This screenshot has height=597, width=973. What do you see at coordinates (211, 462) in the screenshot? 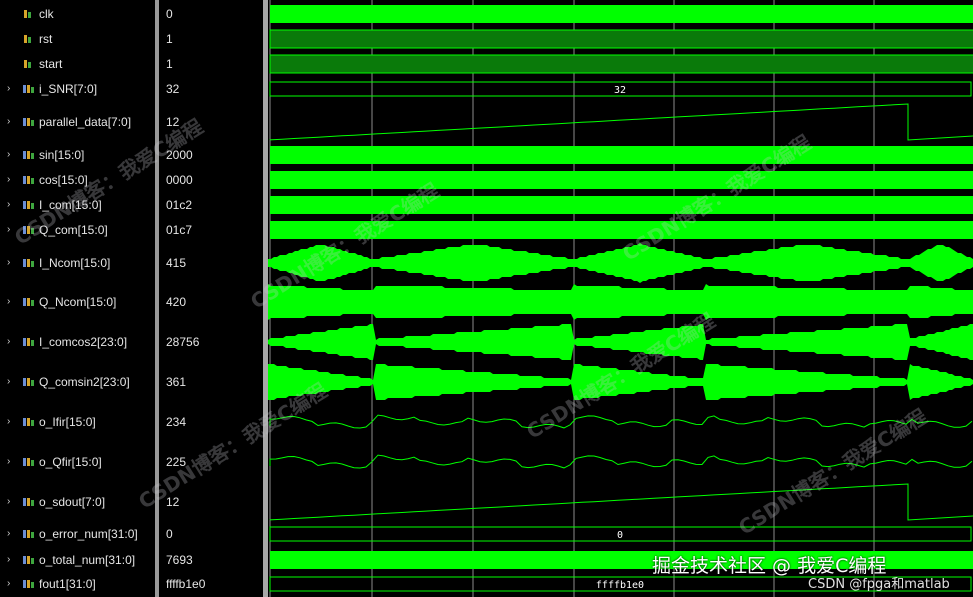
I see `value-row: 225` at bounding box center [211, 462].